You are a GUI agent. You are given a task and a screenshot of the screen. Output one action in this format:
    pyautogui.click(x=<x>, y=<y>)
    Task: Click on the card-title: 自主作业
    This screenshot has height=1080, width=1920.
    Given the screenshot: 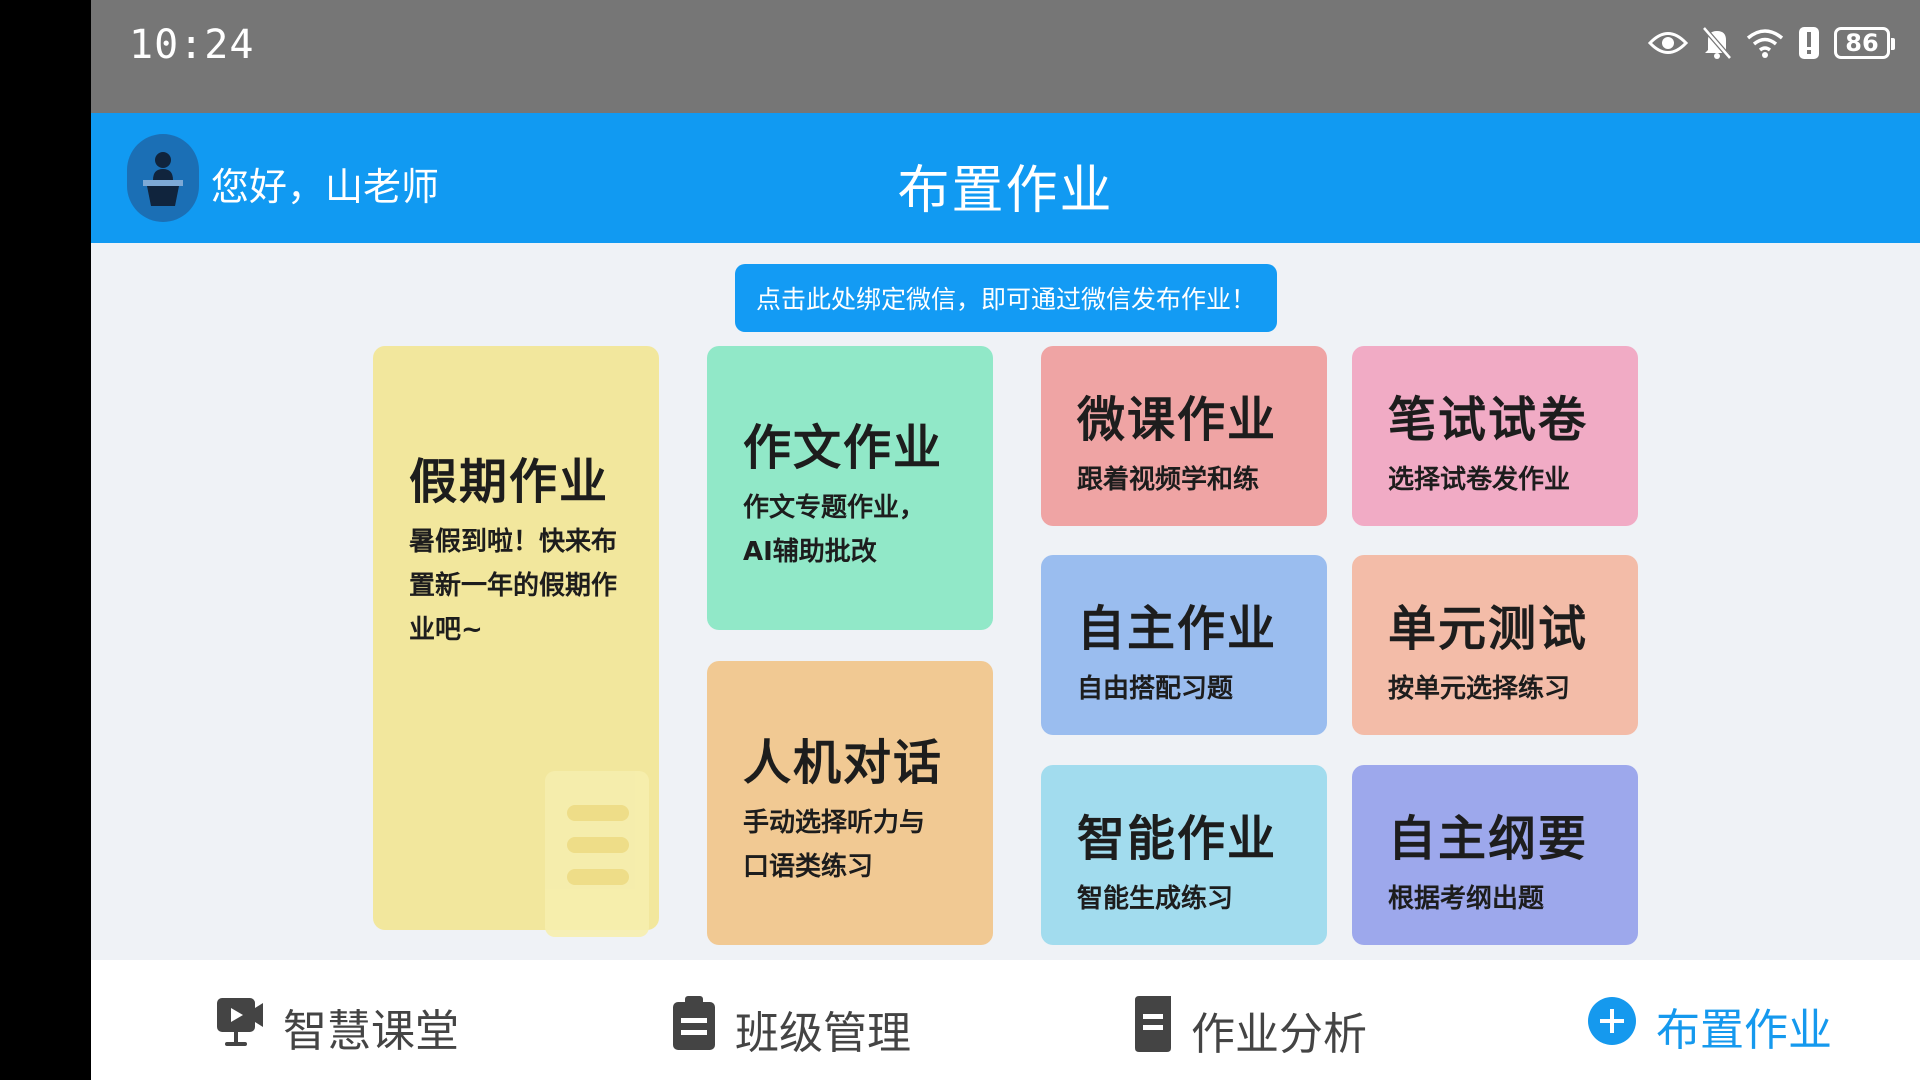 What is the action you would take?
    pyautogui.click(x=1177, y=629)
    